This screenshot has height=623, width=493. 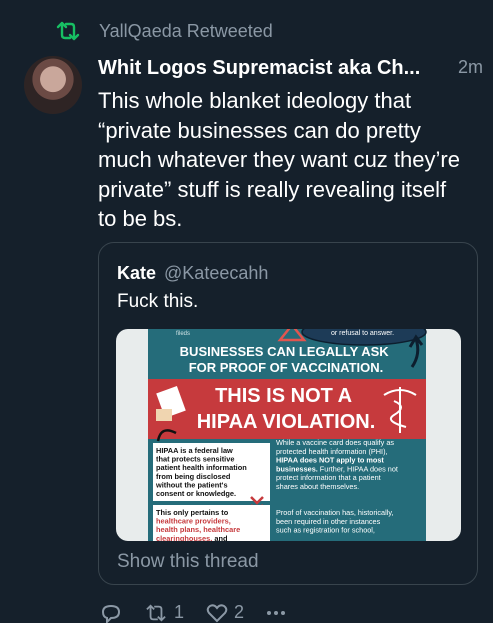 I want to click on retweet-label: YallQaeda Retweeted, so click(x=186, y=31).